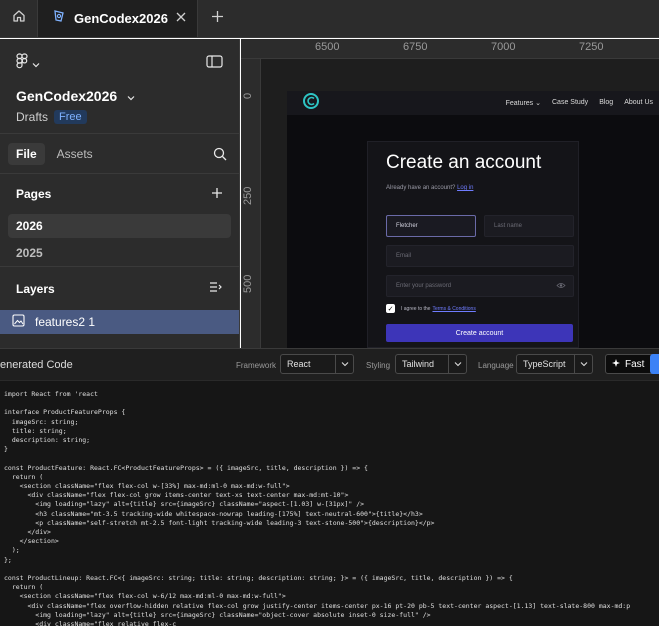  I want to click on main-menu-button, so click(28, 63).